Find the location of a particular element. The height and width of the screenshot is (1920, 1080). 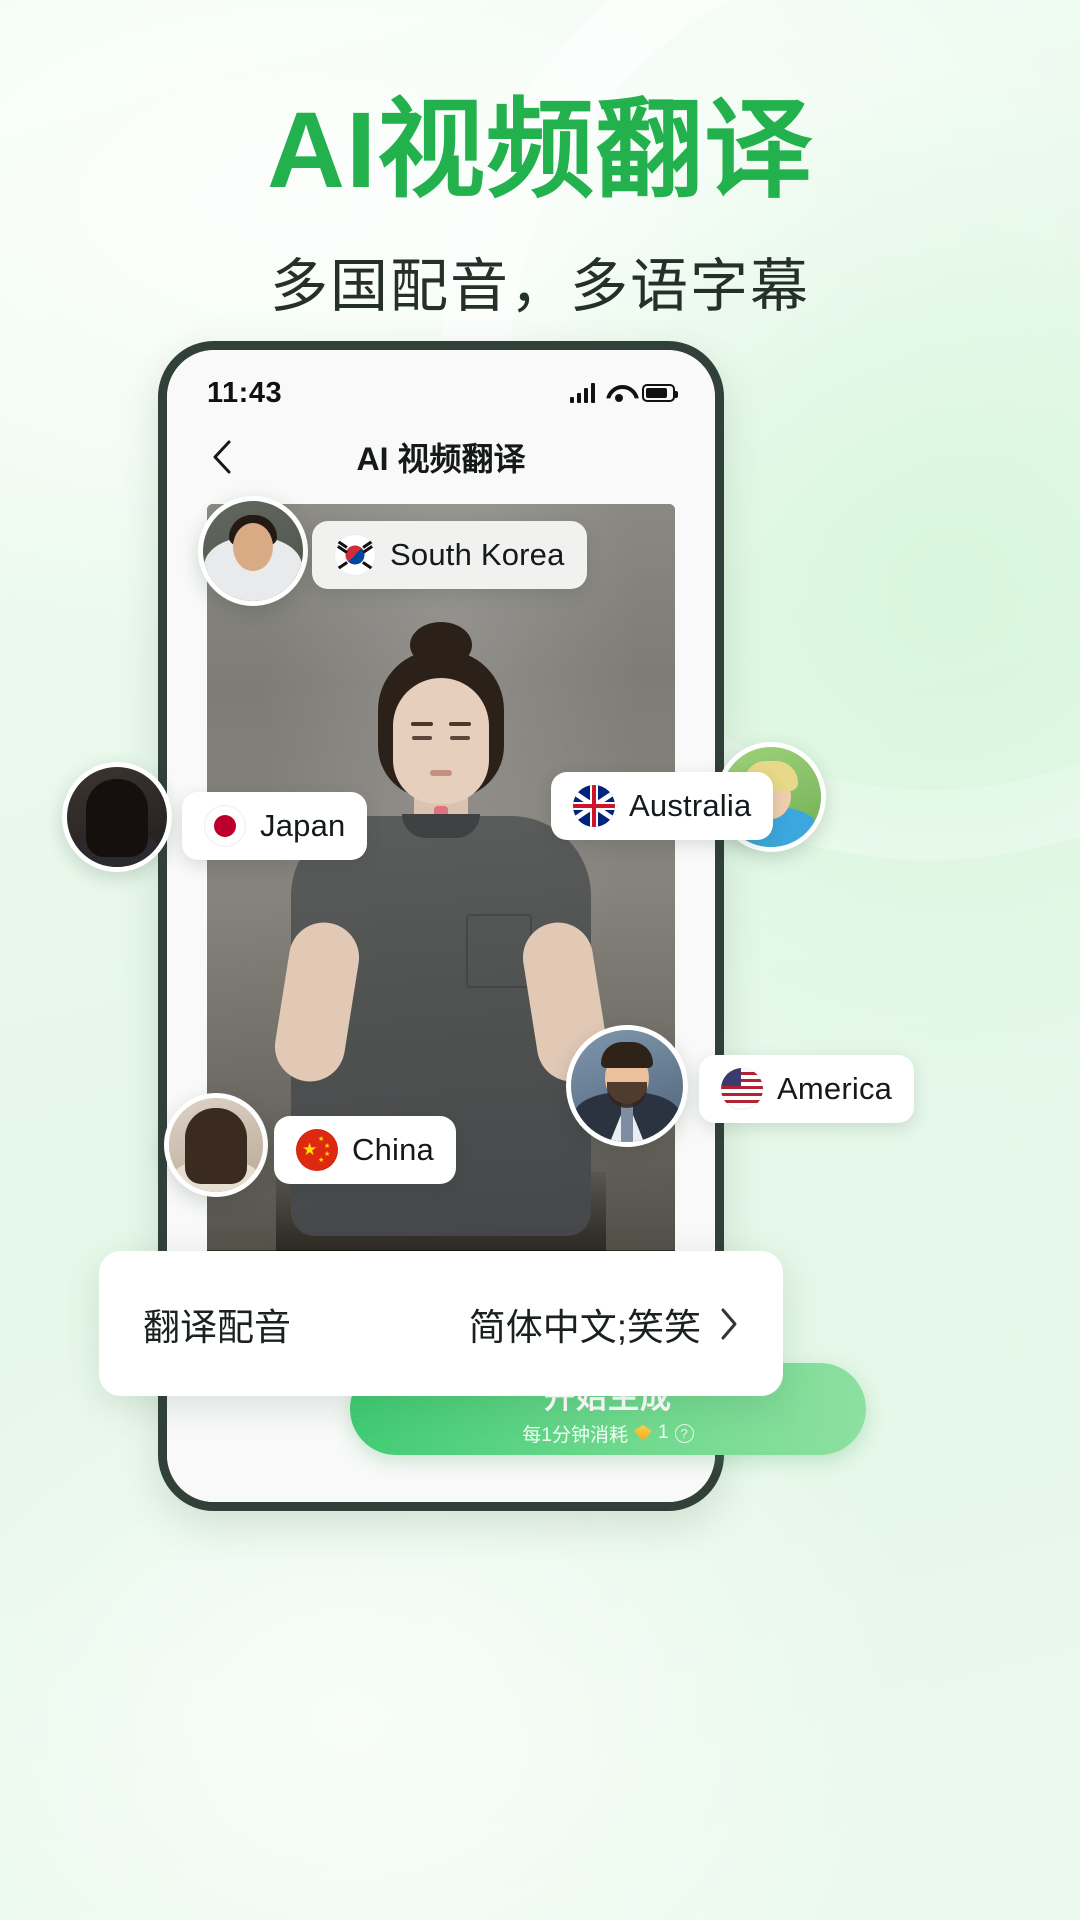

translate-dubbing-row: 翻译配音 简体中文;笑笑 is located at coordinates (441, 1323).